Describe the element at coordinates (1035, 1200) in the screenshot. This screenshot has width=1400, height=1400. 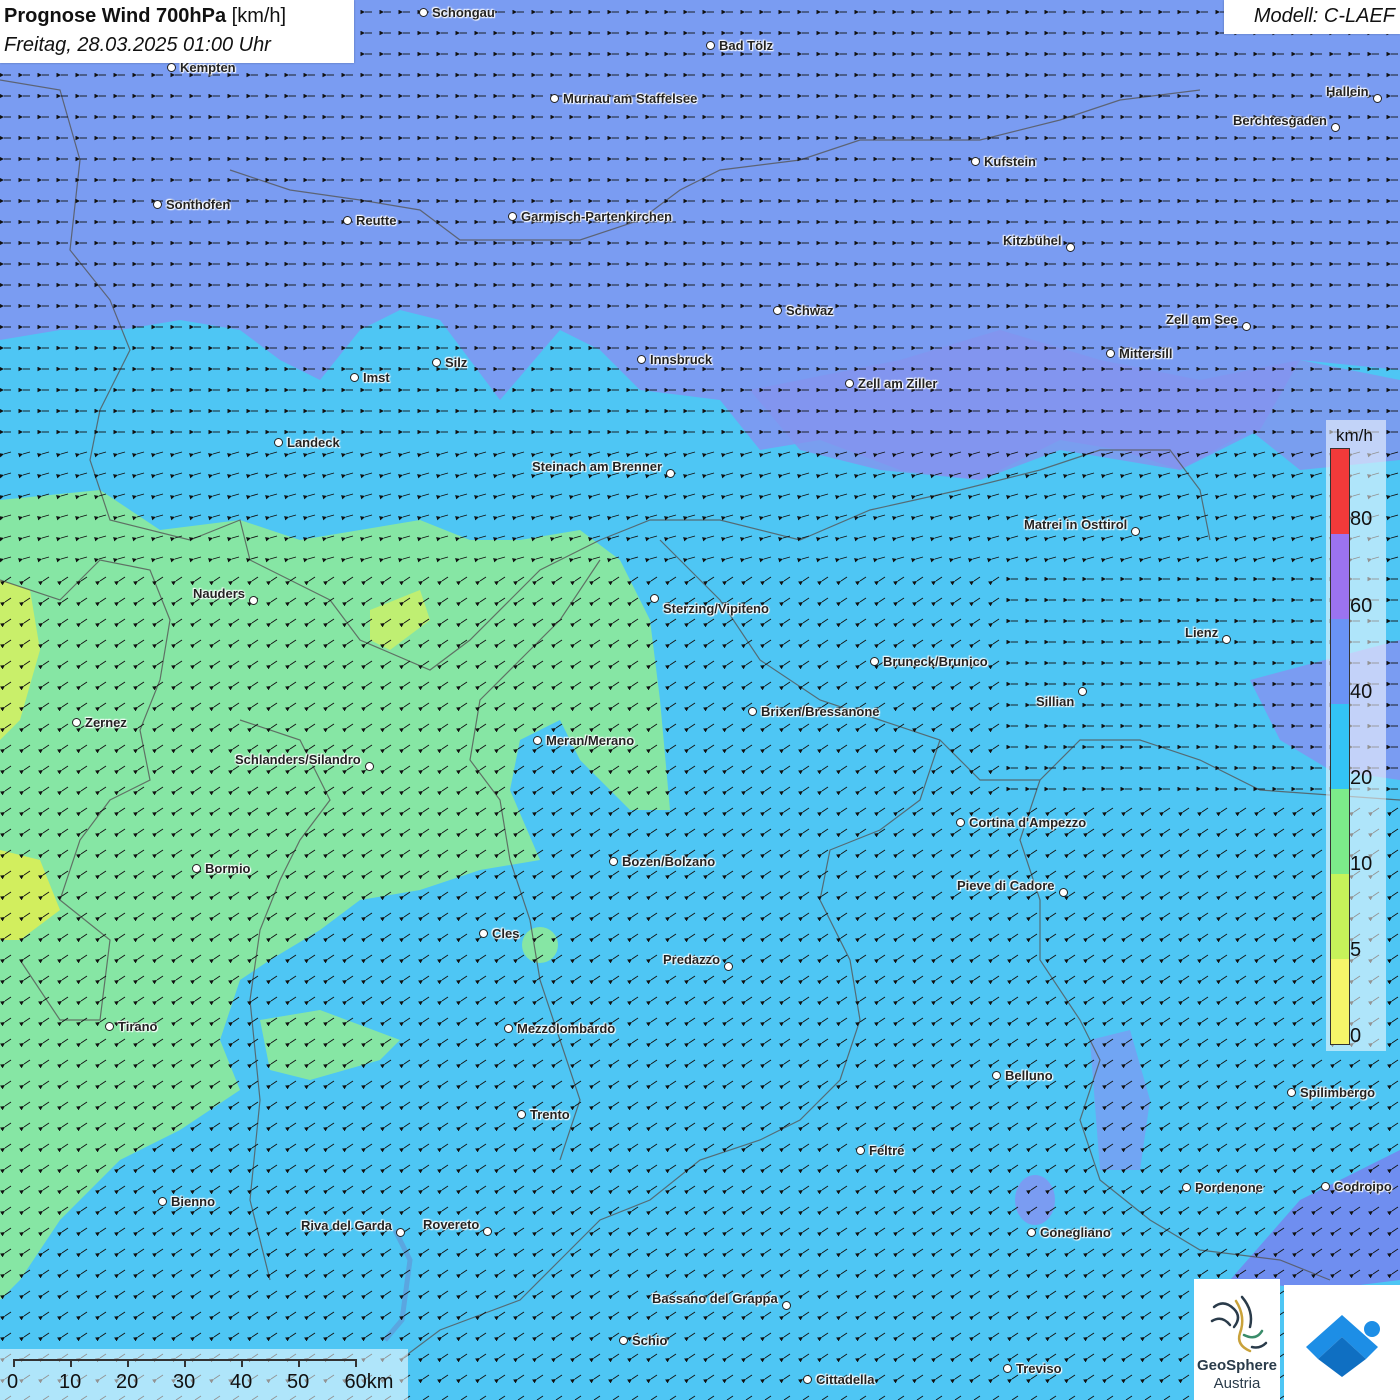
I see `wind-zone-strong-conegliano` at that location.